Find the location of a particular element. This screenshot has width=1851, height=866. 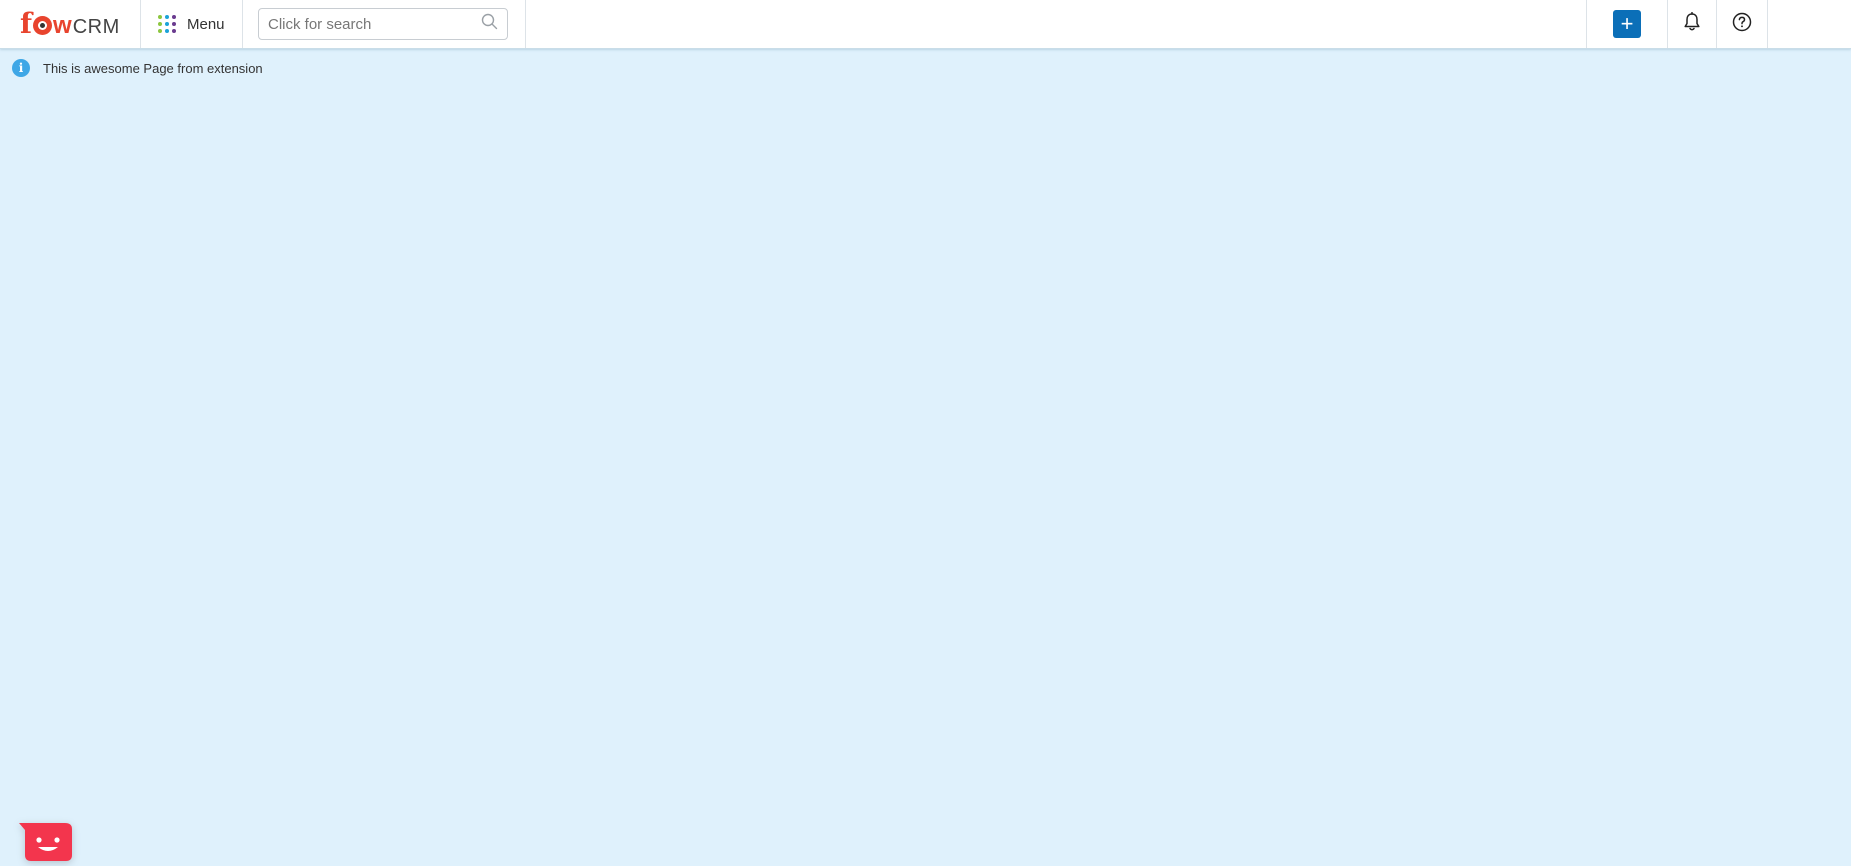

help-circle-icon is located at coordinates (1742, 24).